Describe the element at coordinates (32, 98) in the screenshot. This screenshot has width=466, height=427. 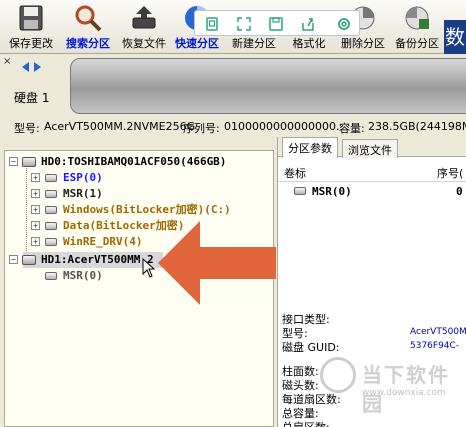
I see `disk-label: 硬盘 1` at that location.